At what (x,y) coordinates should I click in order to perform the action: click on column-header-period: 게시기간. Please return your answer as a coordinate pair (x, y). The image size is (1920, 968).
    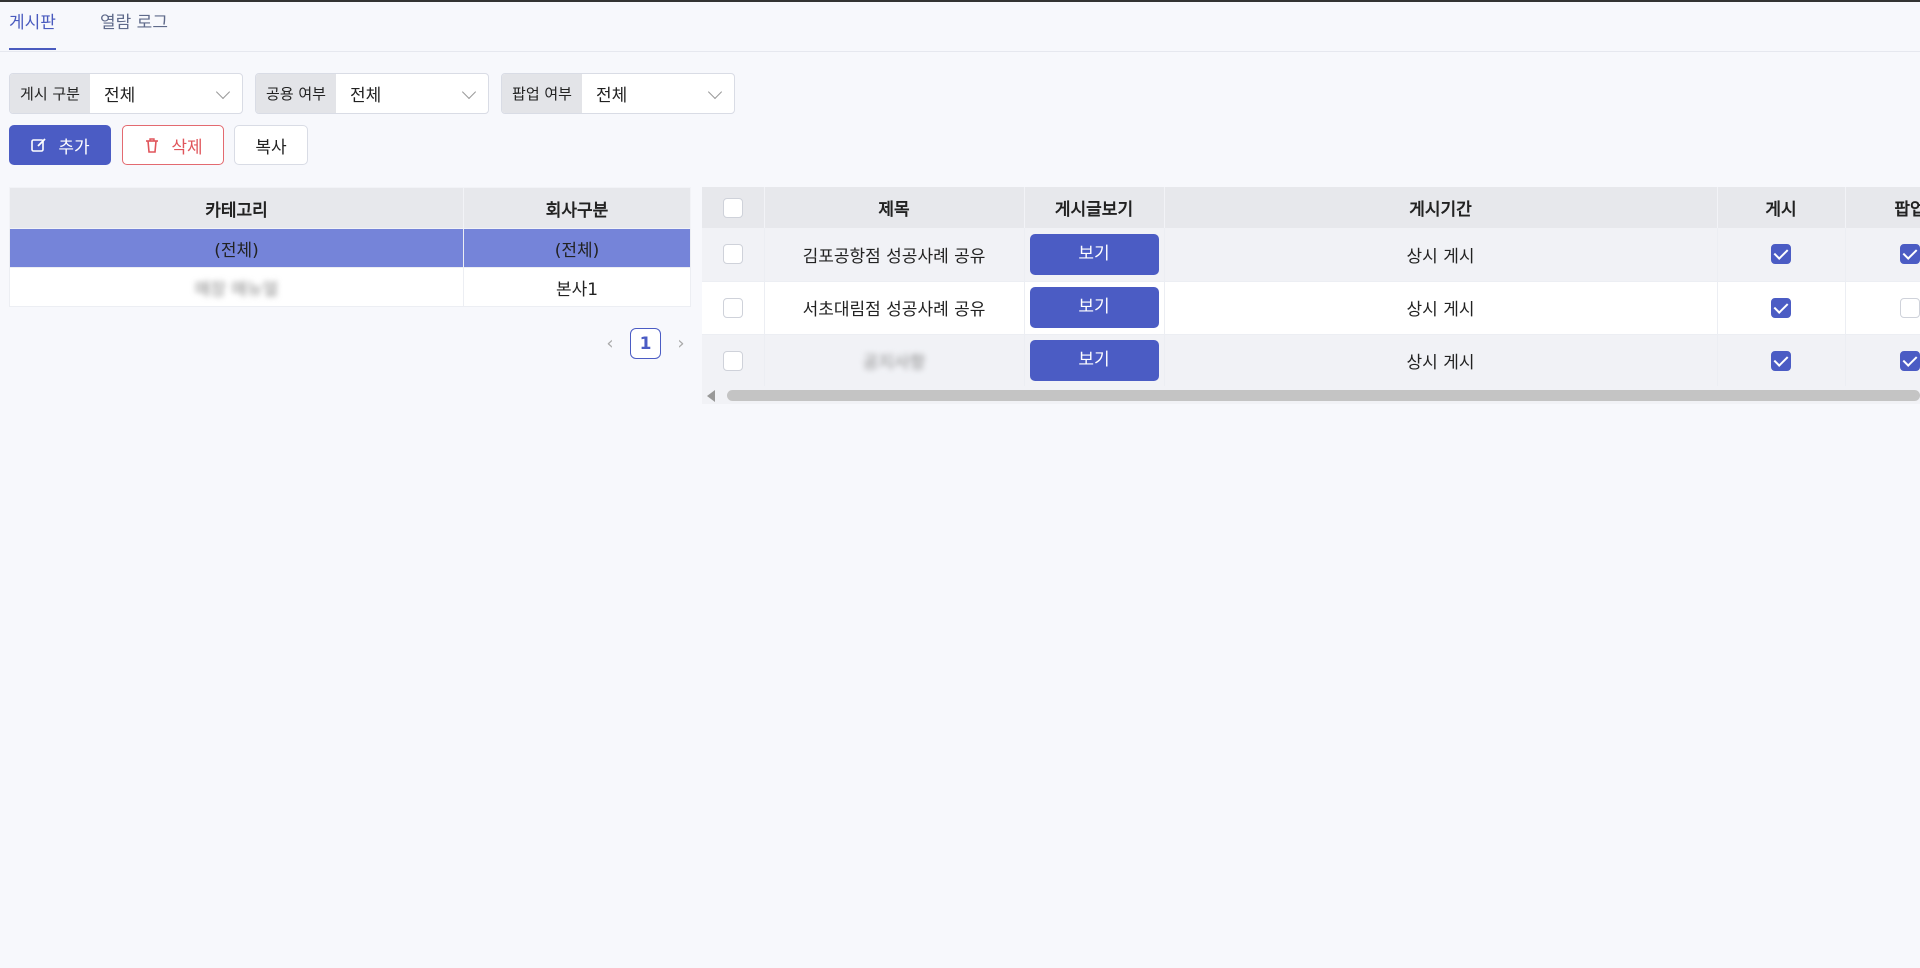
    Looking at the image, I should click on (1441, 207).